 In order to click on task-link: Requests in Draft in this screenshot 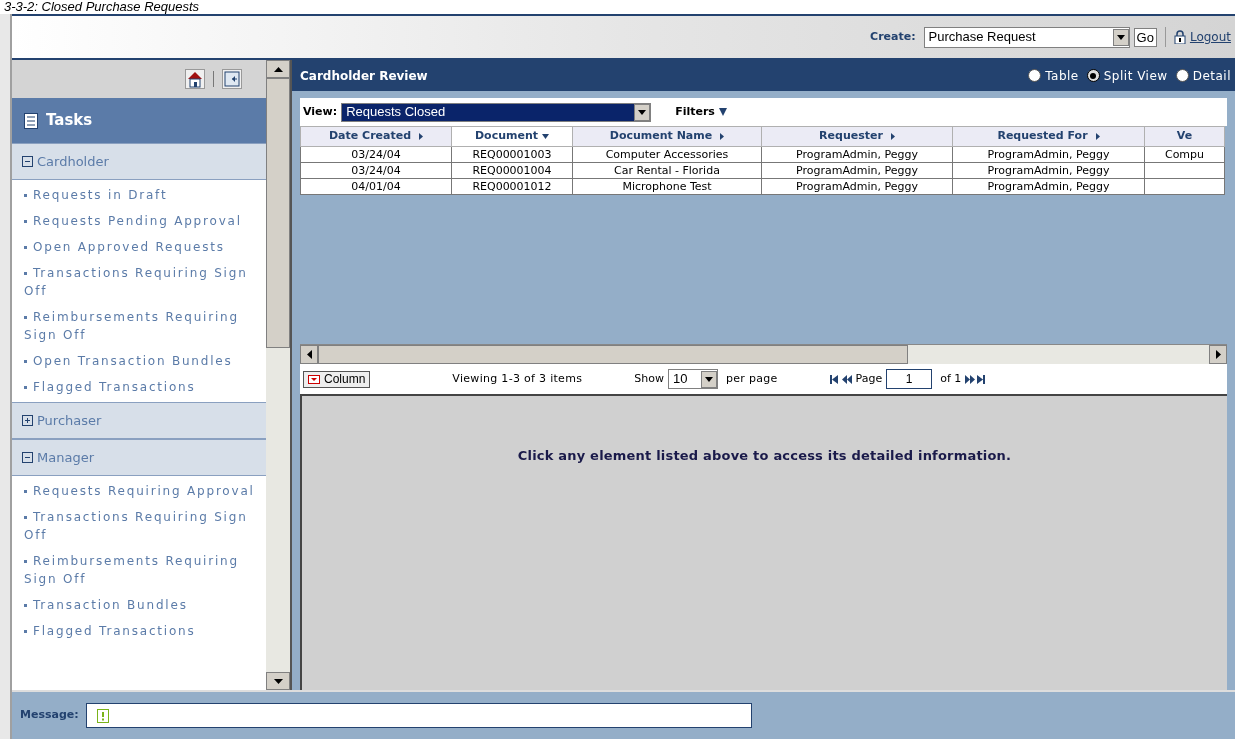, I will do `click(143, 195)`.